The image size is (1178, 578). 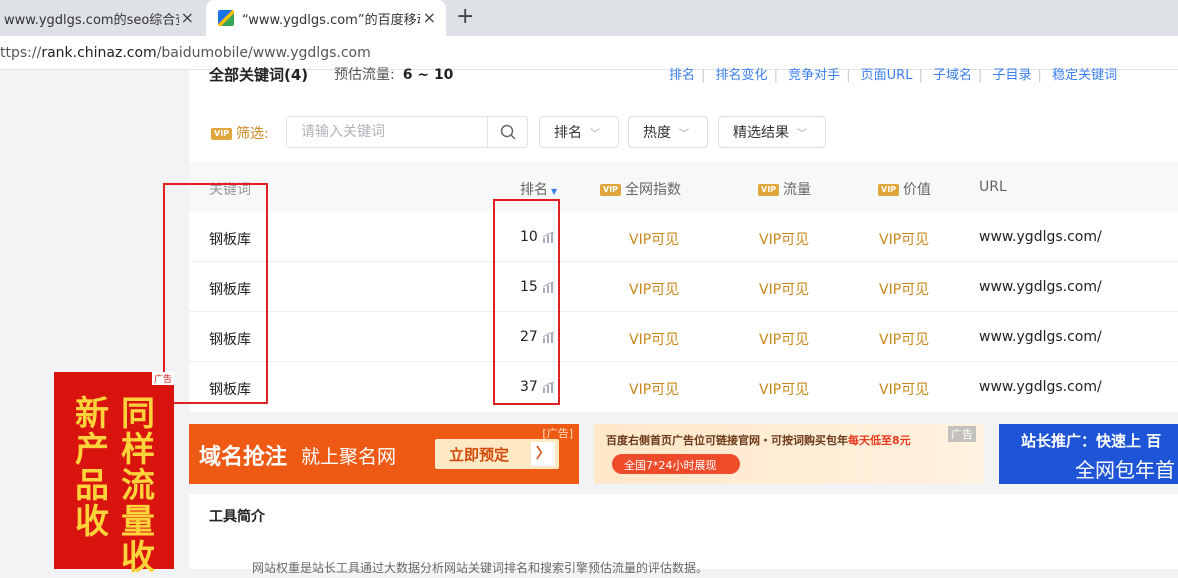 I want to click on table-header: 关键词 排名 ▼ VIP 全网指数 VIP 流量 VIP 价值 URL, so click(x=683, y=187).